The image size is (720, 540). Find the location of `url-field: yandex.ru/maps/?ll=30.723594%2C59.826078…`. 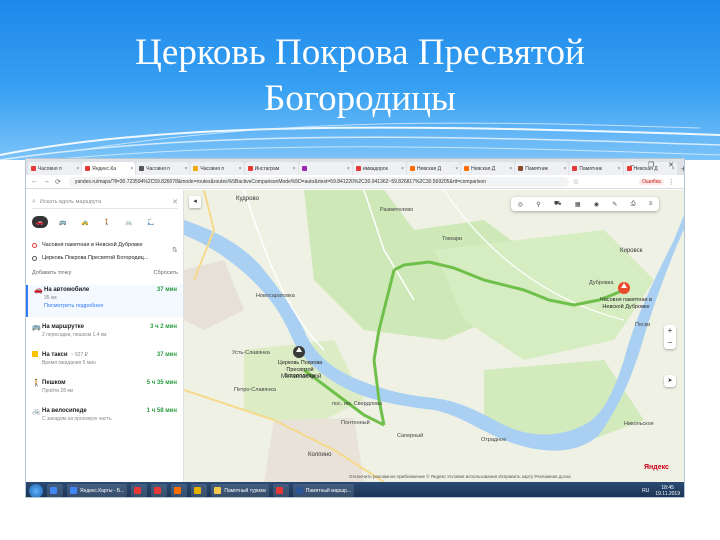

url-field: yandex.ru/maps/?ll=30.723594%2C59.826078… is located at coordinates (318, 181).